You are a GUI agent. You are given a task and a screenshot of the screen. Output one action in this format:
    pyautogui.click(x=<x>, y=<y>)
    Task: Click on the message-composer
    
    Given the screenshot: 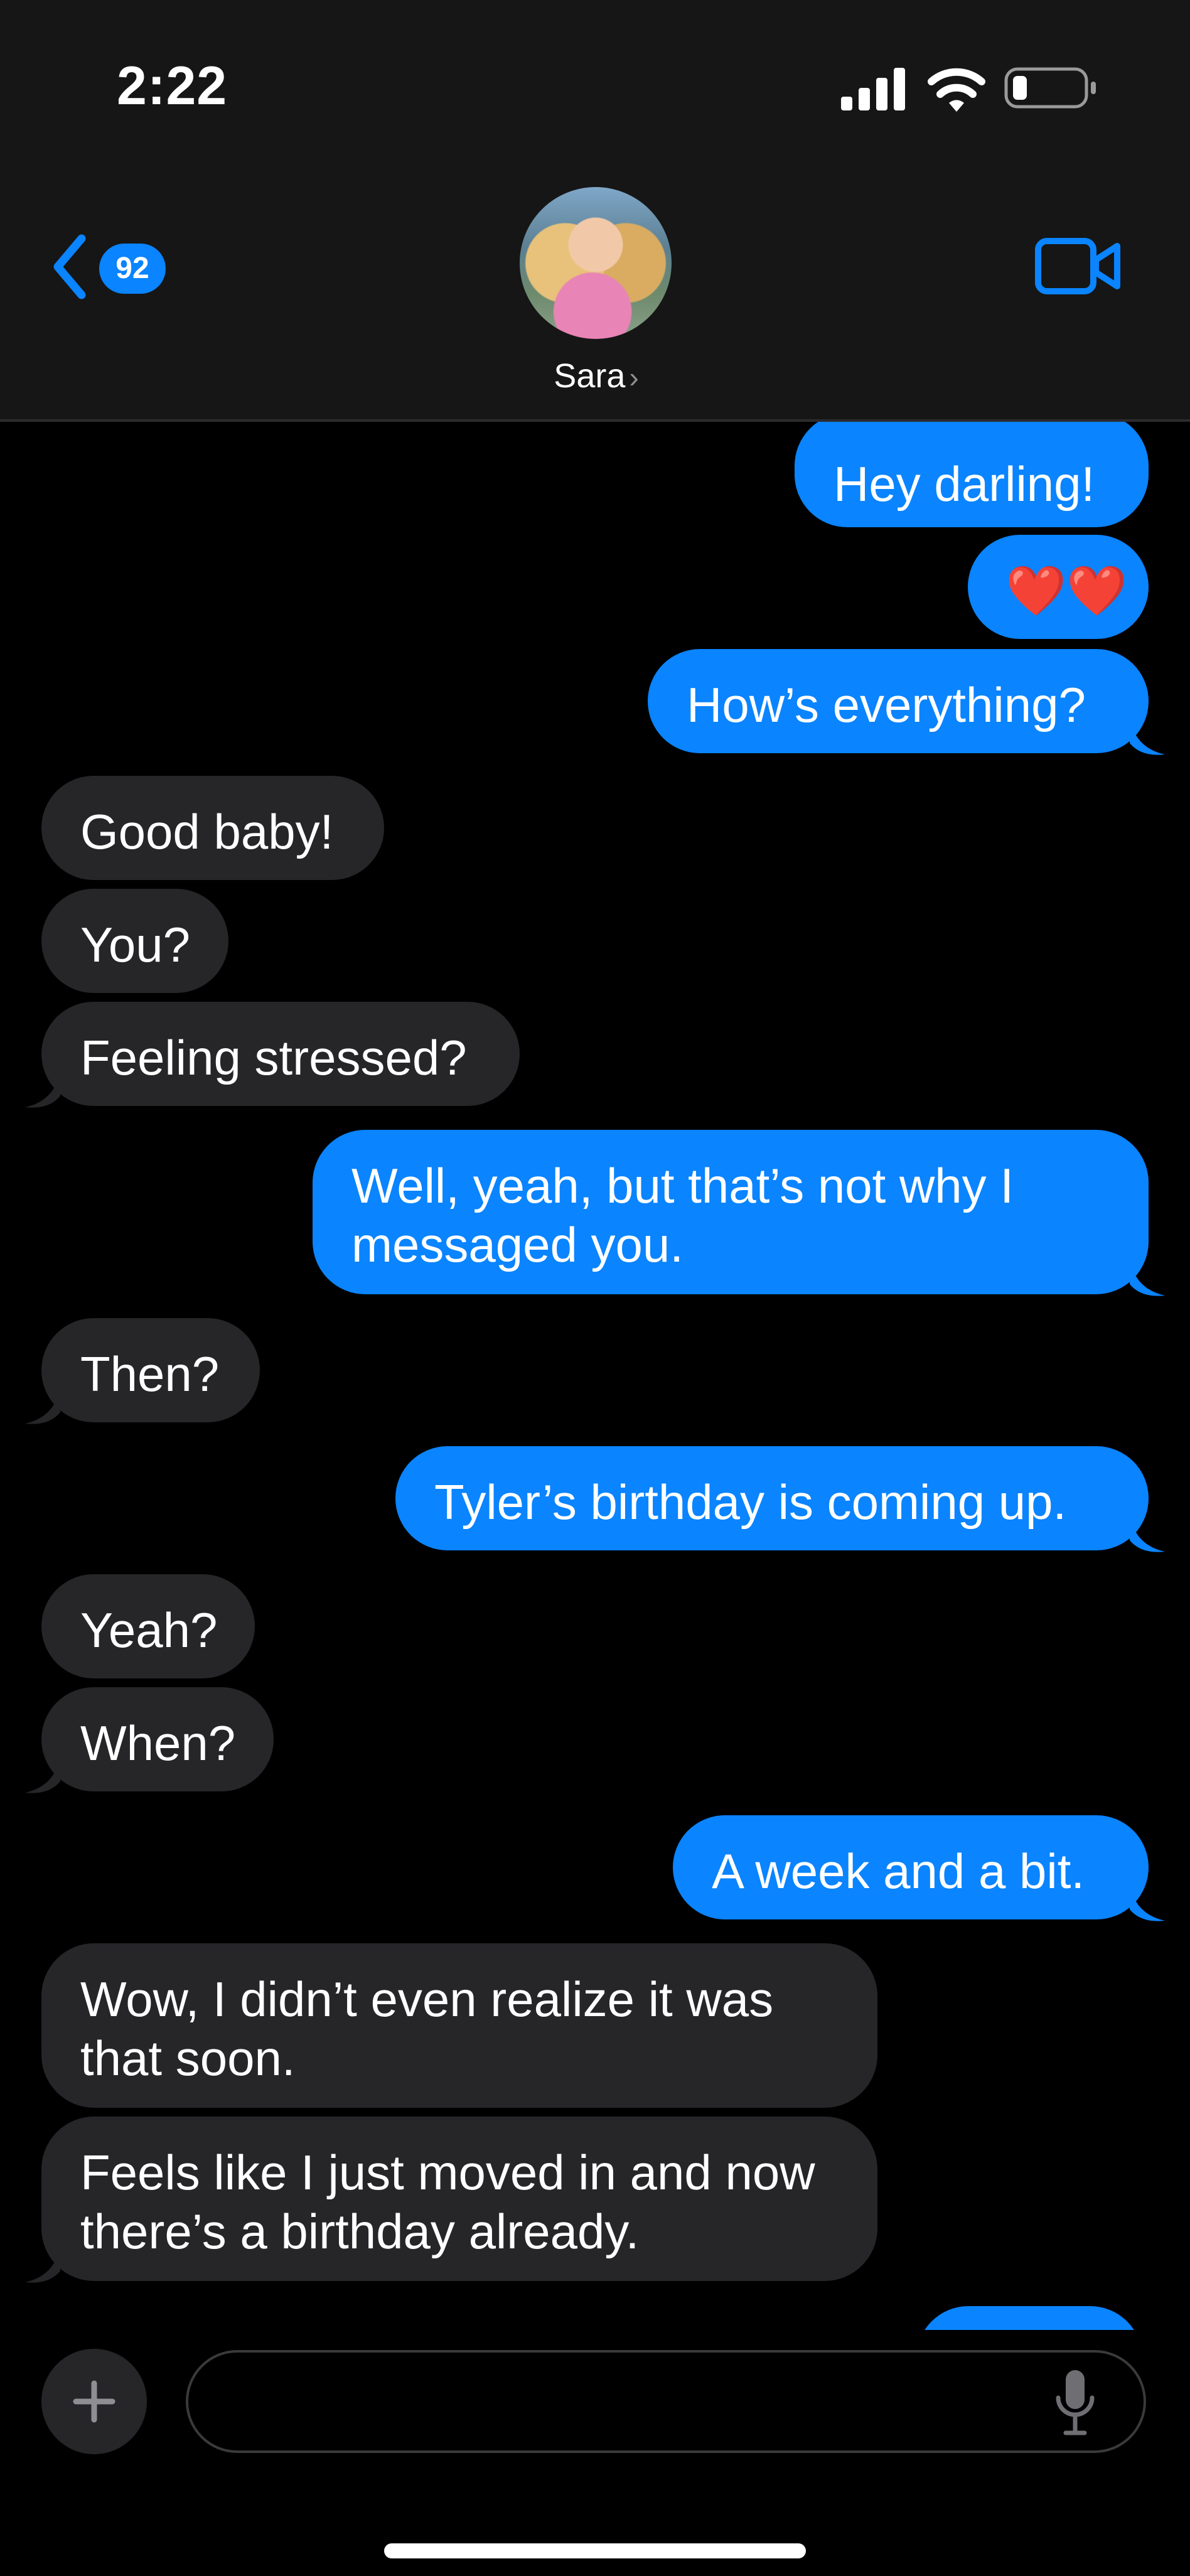 What is the action you would take?
    pyautogui.click(x=595, y=2453)
    